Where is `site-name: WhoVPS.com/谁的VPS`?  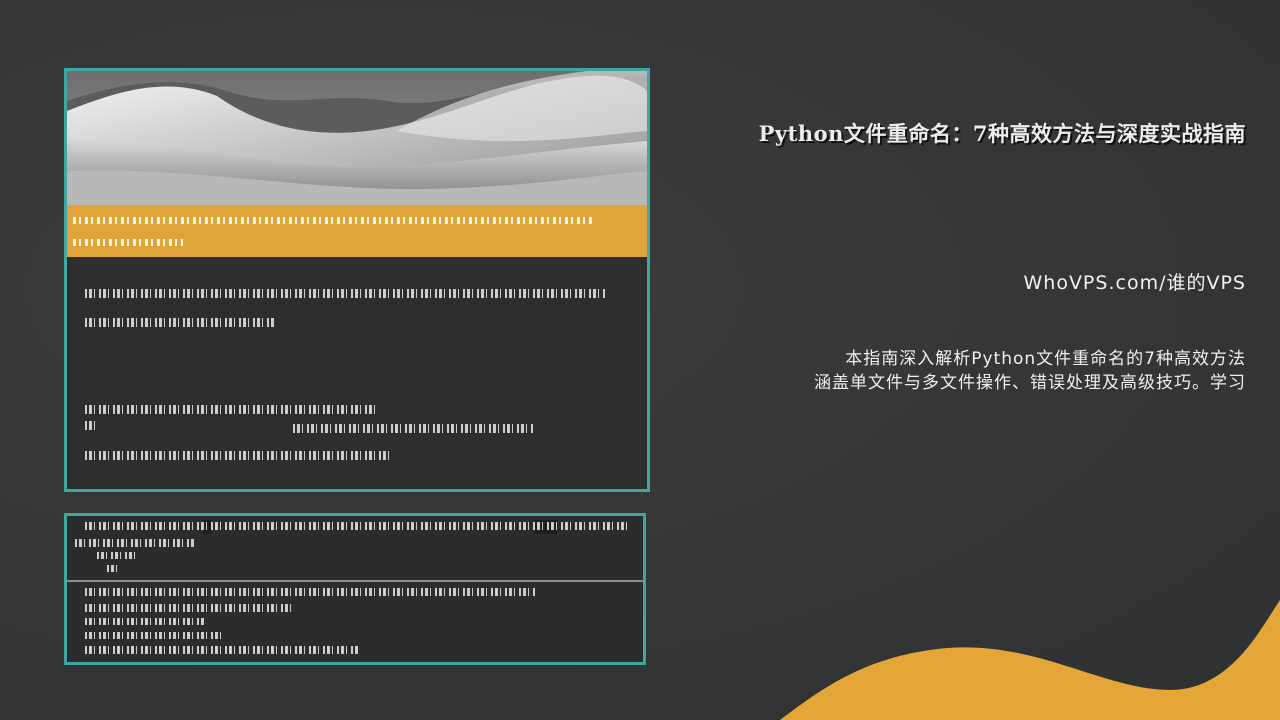 site-name: WhoVPS.com/谁的VPS is located at coordinates (1134, 283).